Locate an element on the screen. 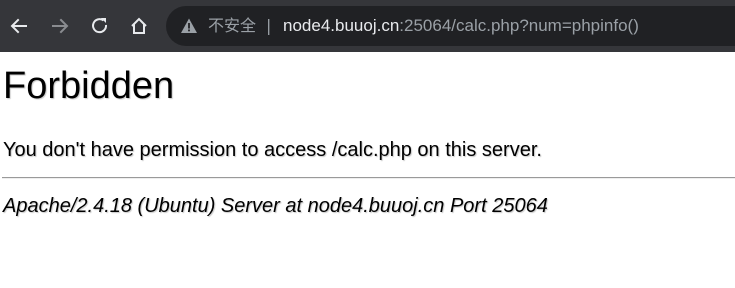 The image size is (735, 288). back-button is located at coordinates (19, 26).